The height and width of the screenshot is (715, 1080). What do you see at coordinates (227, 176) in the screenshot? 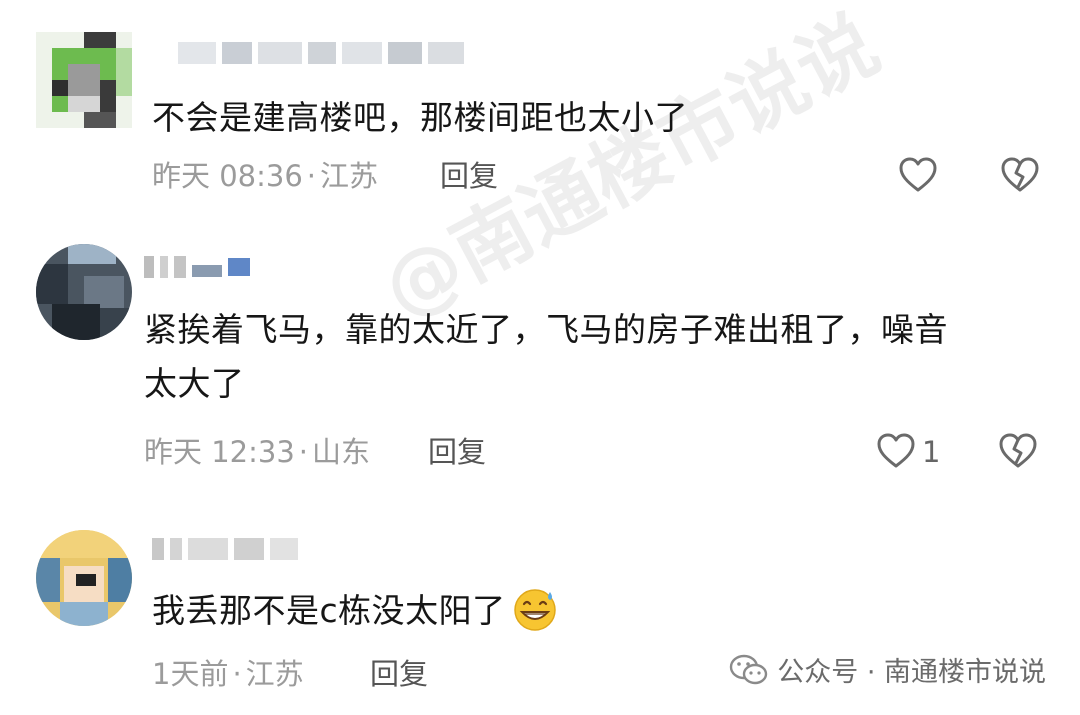
I see `comment-time: 昨天 08:36` at bounding box center [227, 176].